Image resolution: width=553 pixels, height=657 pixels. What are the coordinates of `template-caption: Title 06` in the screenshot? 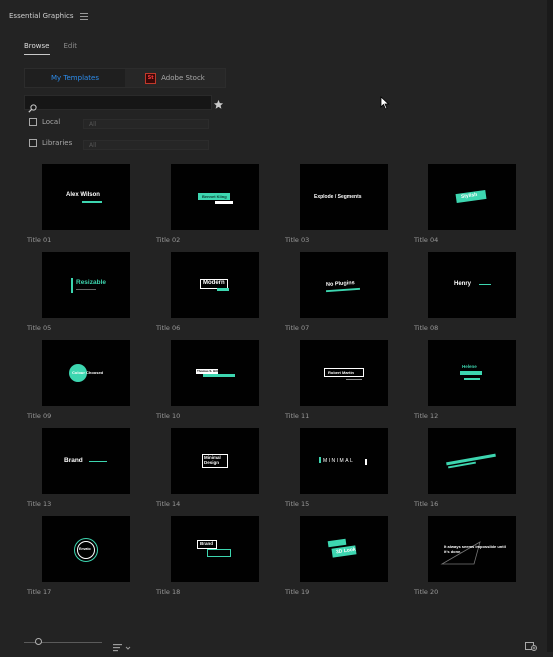 It's located at (168, 328).